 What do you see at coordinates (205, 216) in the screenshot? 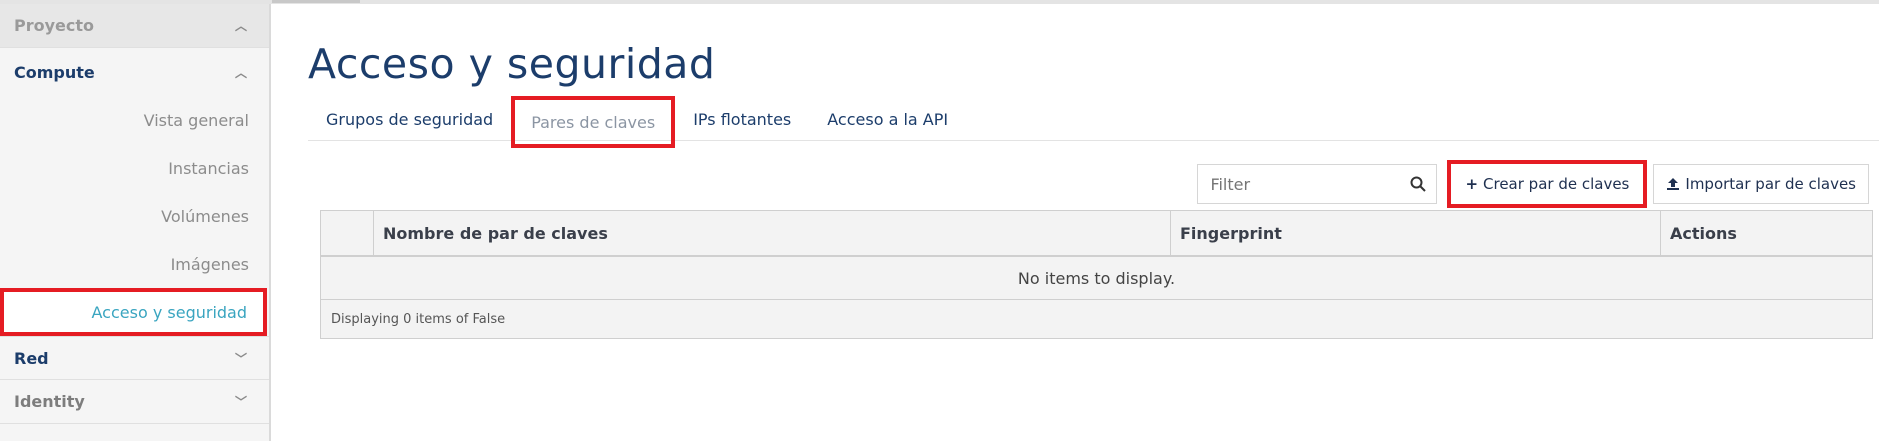
I see `sidebar-item-label: Volúmenes` at bounding box center [205, 216].